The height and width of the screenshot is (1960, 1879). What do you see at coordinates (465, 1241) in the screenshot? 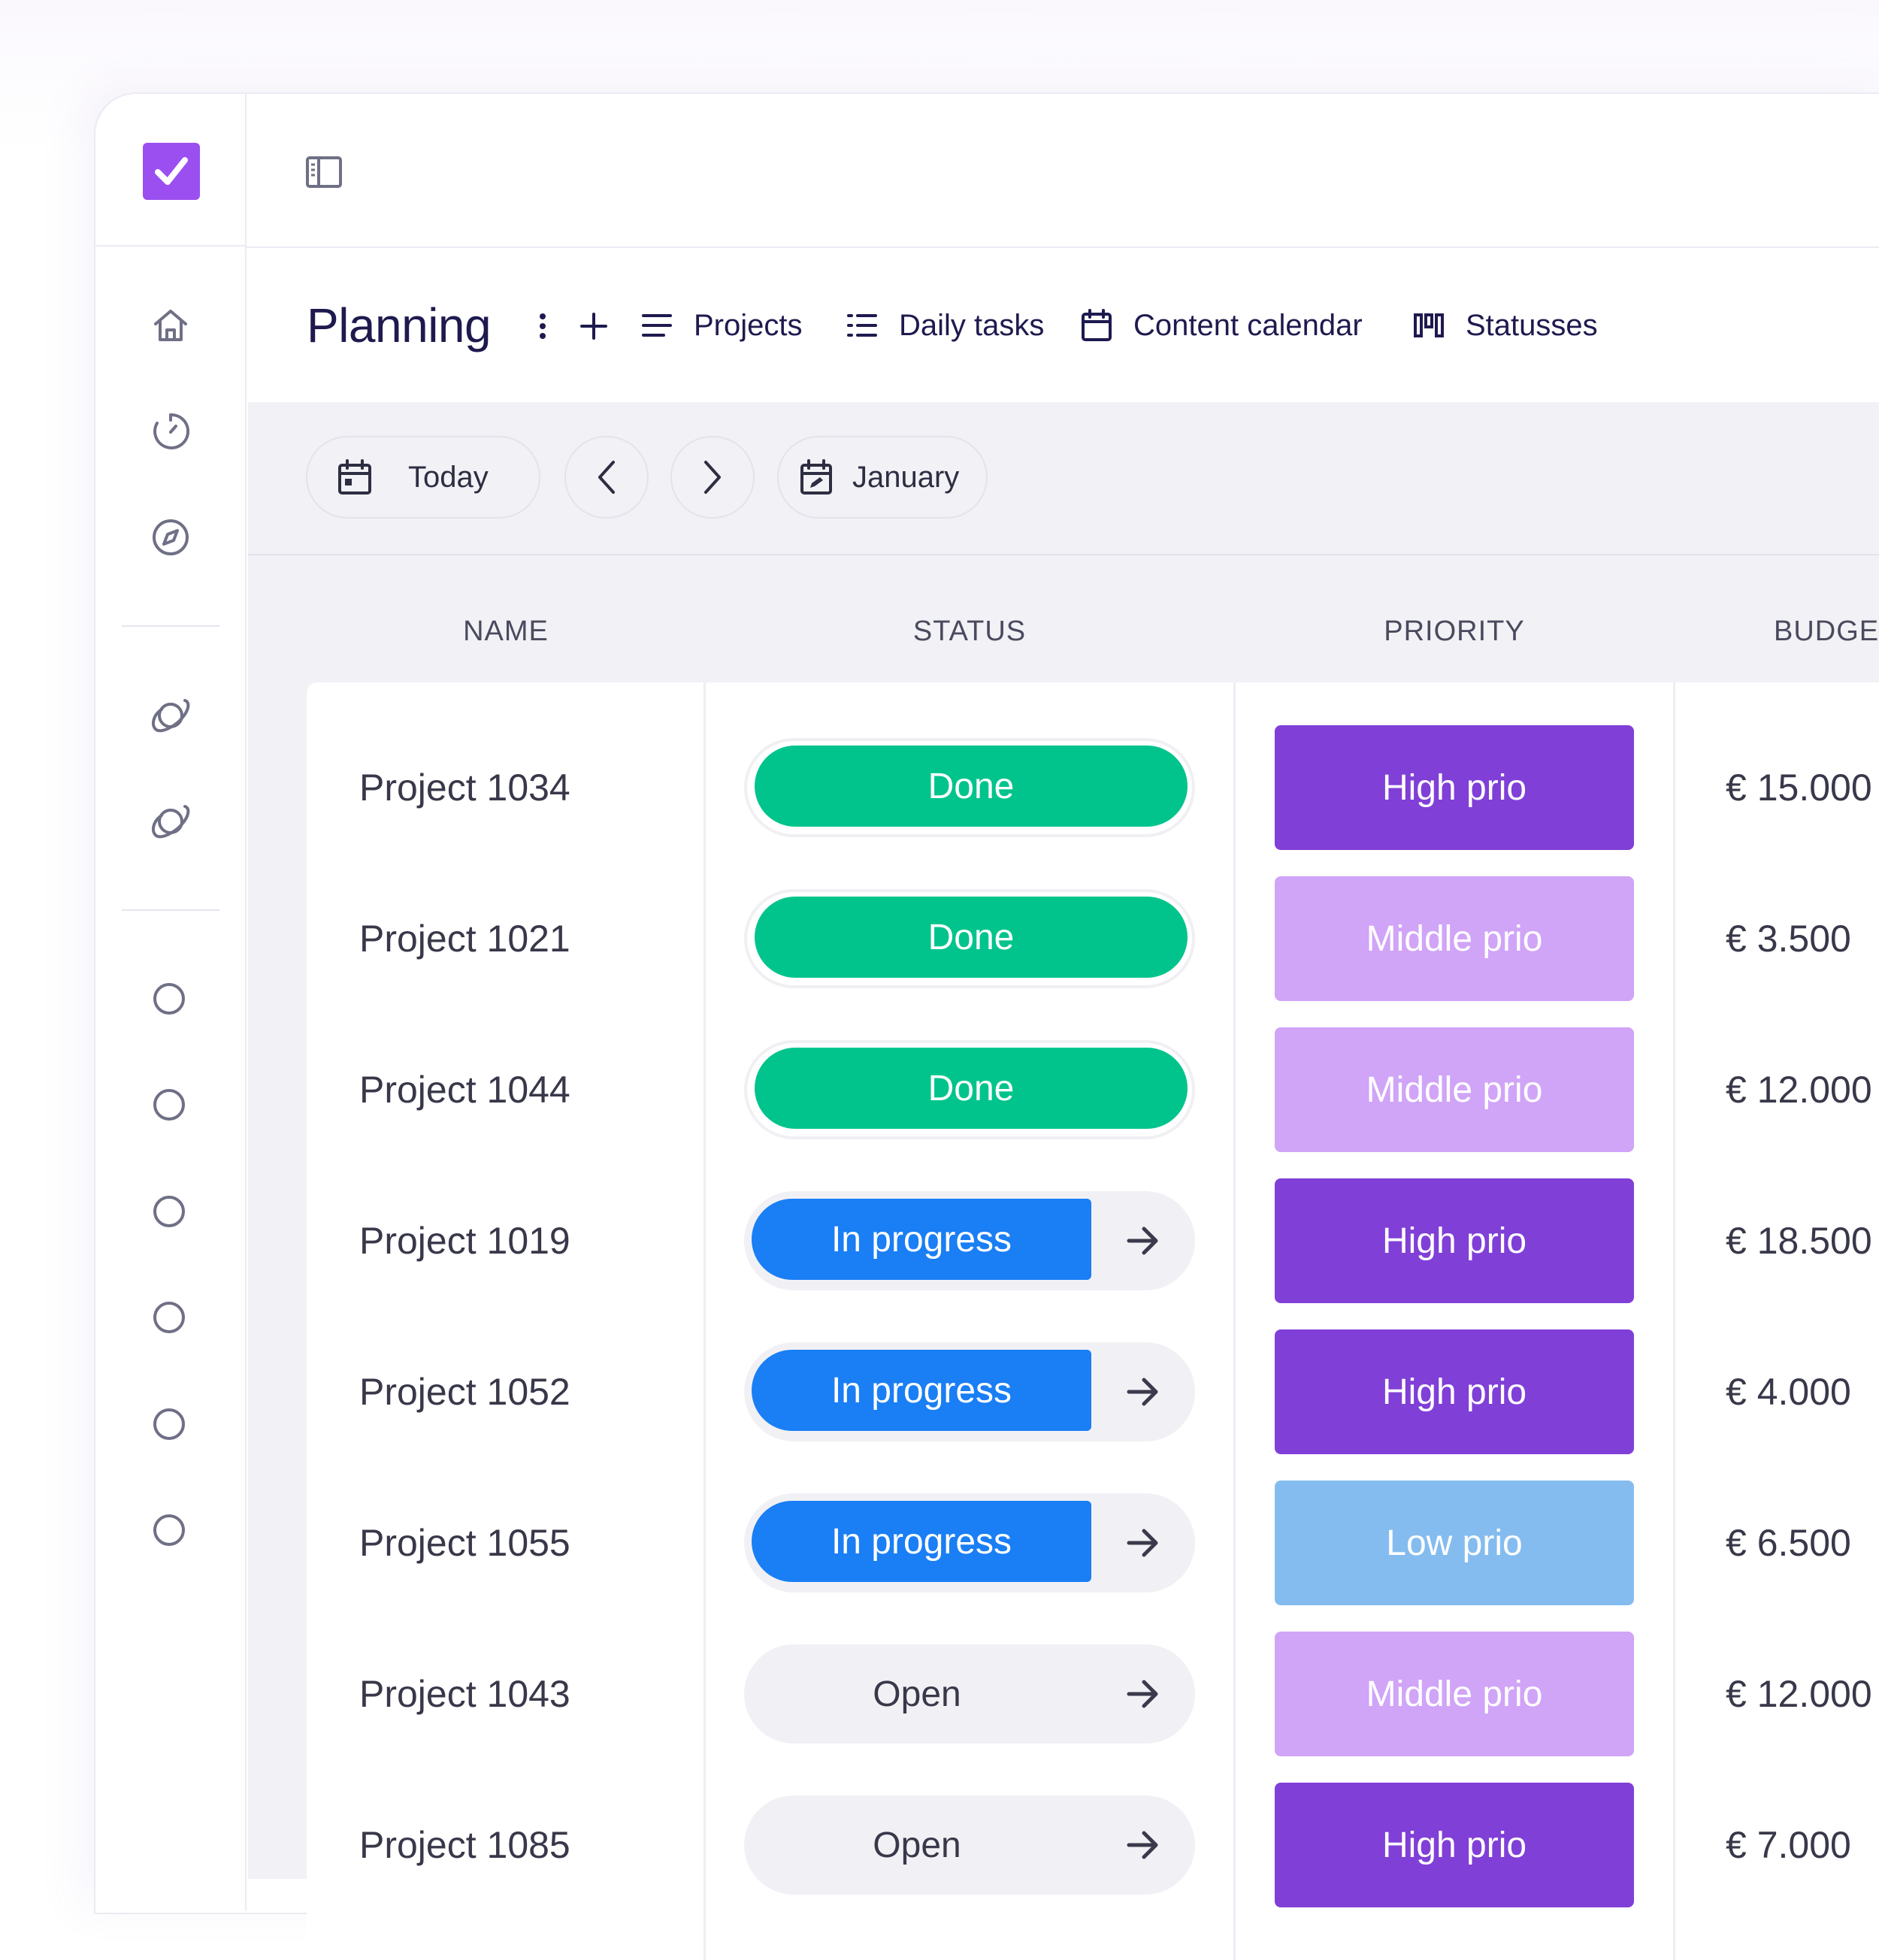
I see `project-name: Project 1019` at bounding box center [465, 1241].